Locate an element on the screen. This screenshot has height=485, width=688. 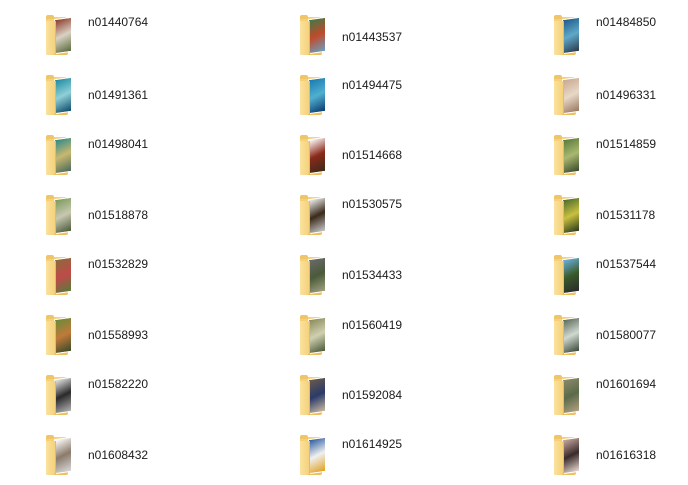
folder-item: n01608432 is located at coordinates (139, 460).